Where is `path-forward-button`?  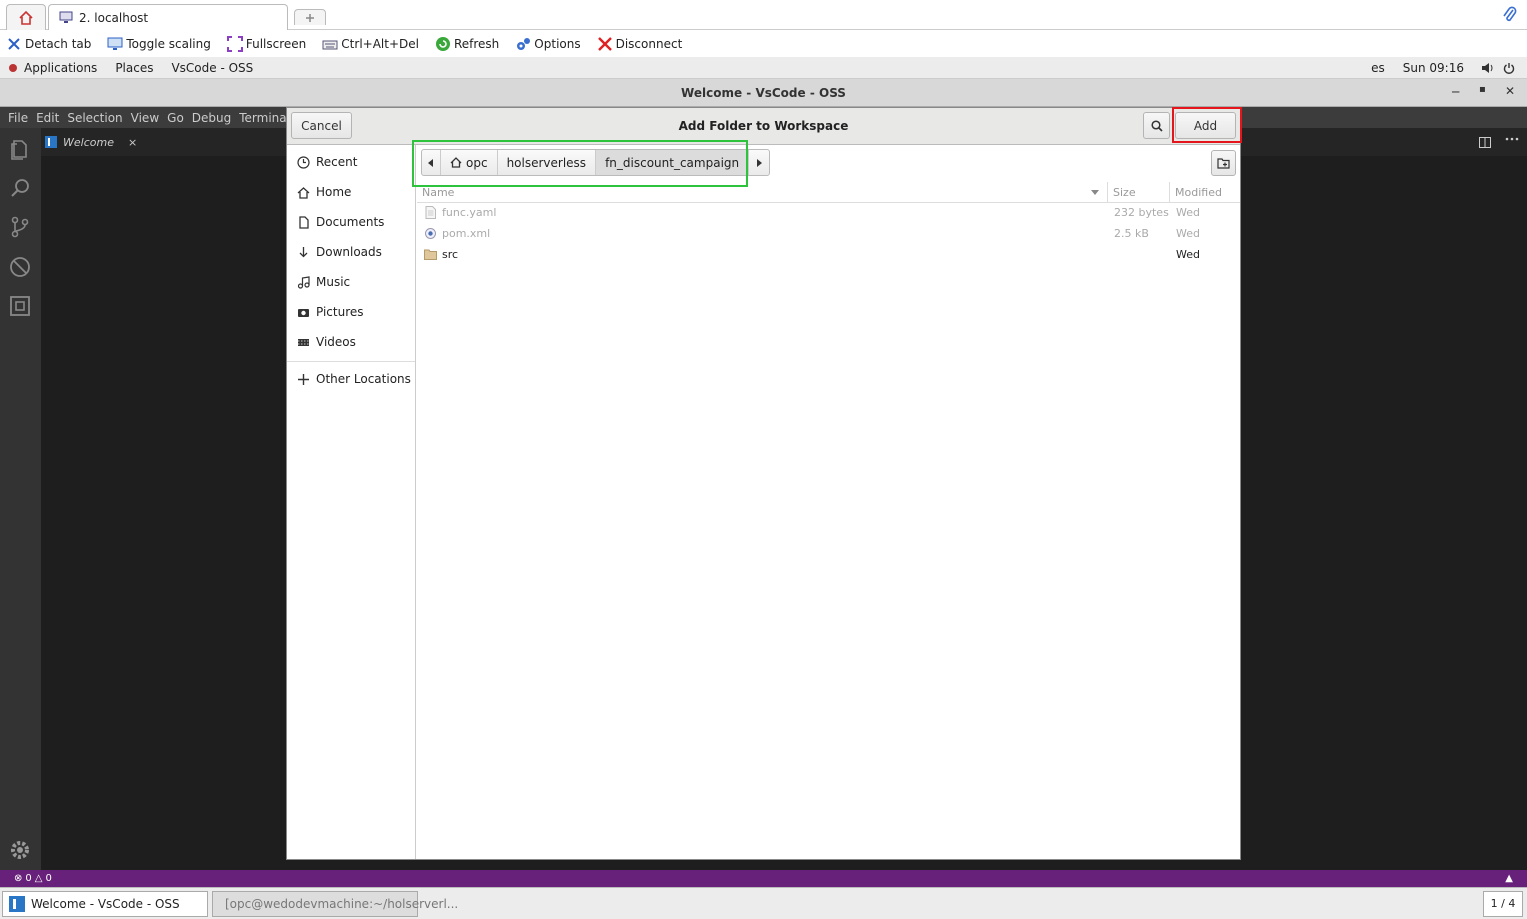 path-forward-button is located at coordinates (759, 162).